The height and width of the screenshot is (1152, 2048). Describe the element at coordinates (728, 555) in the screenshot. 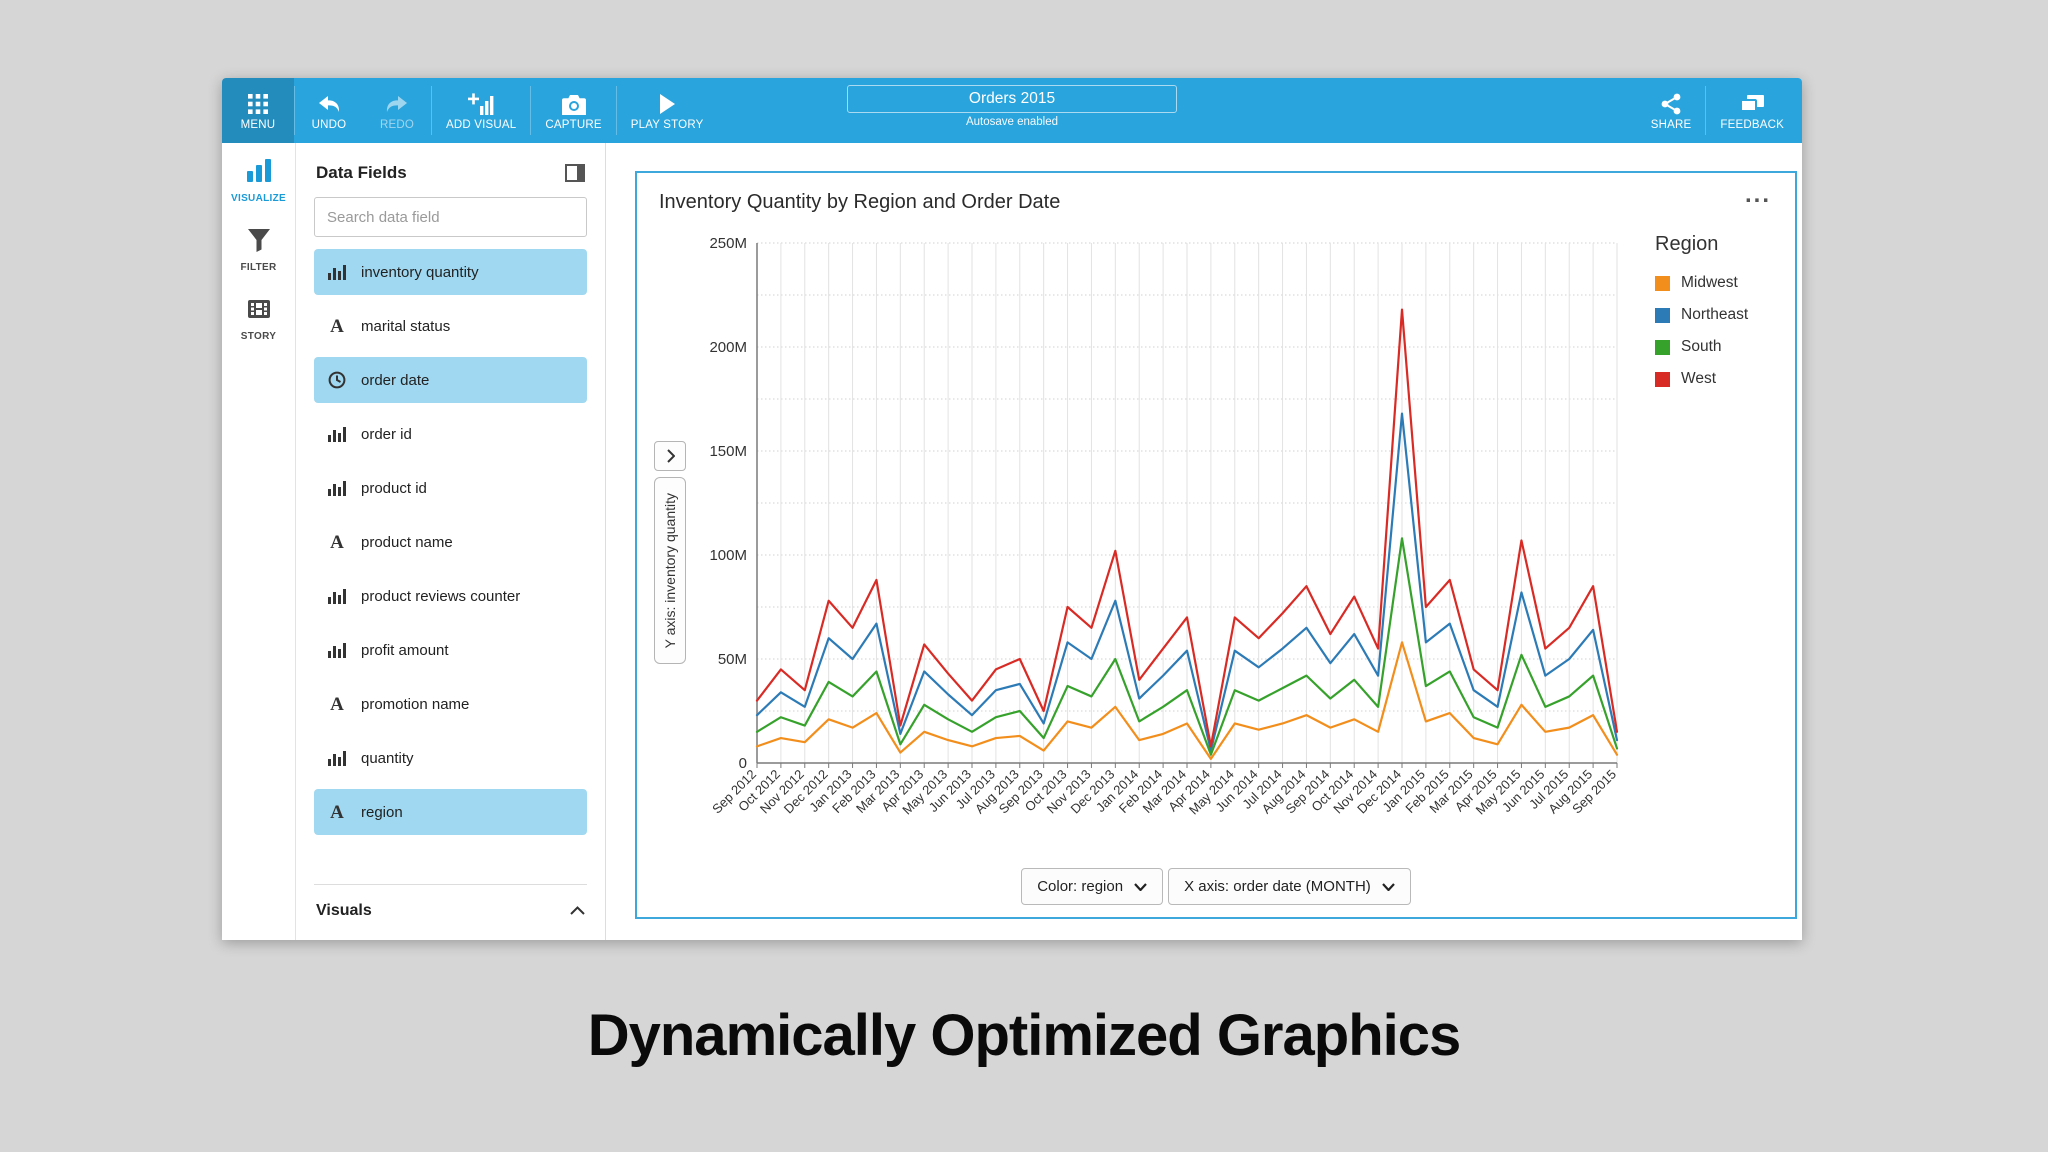

I see `svg-text: 100M` at that location.